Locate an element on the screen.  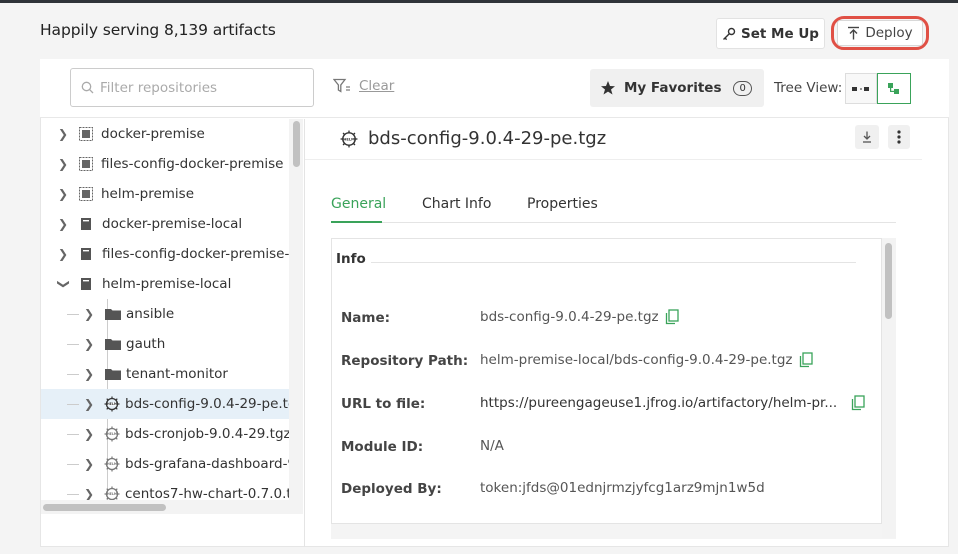
tree-item-label: files-config-docker-premise-lo is located at coordinates (195, 254).